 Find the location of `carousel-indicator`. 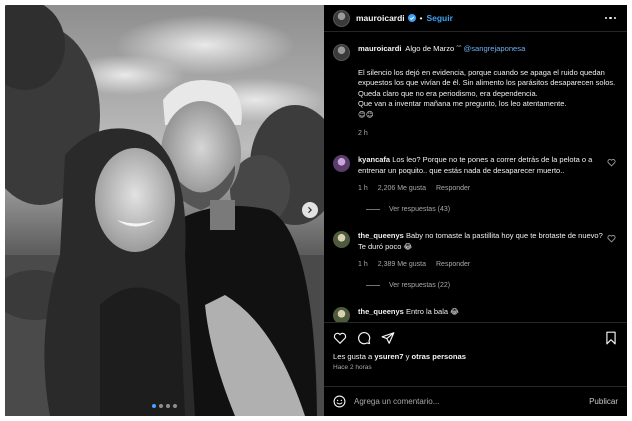

carousel-indicator is located at coordinates (164, 406).